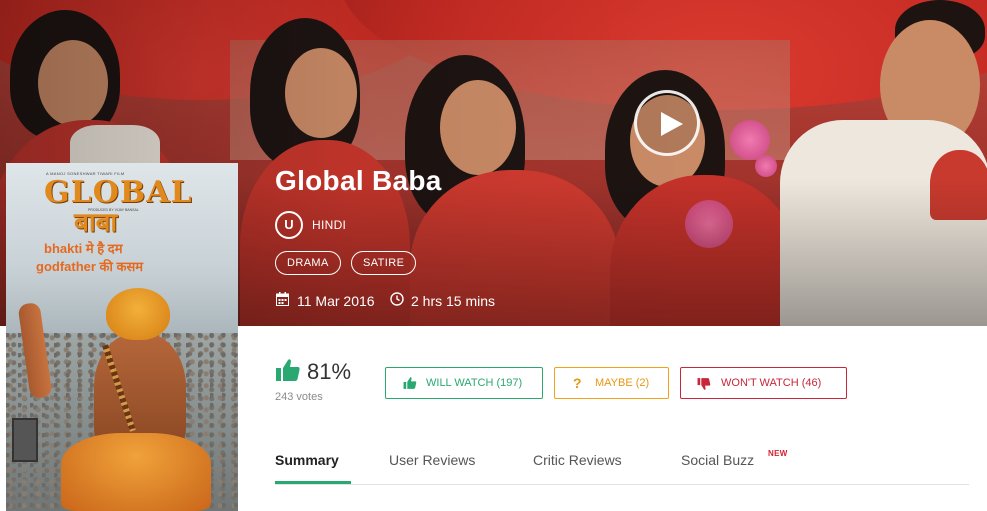 This screenshot has width=987, height=511. Describe the element at coordinates (307, 460) in the screenshot. I see `tab-summary: Summary` at that location.